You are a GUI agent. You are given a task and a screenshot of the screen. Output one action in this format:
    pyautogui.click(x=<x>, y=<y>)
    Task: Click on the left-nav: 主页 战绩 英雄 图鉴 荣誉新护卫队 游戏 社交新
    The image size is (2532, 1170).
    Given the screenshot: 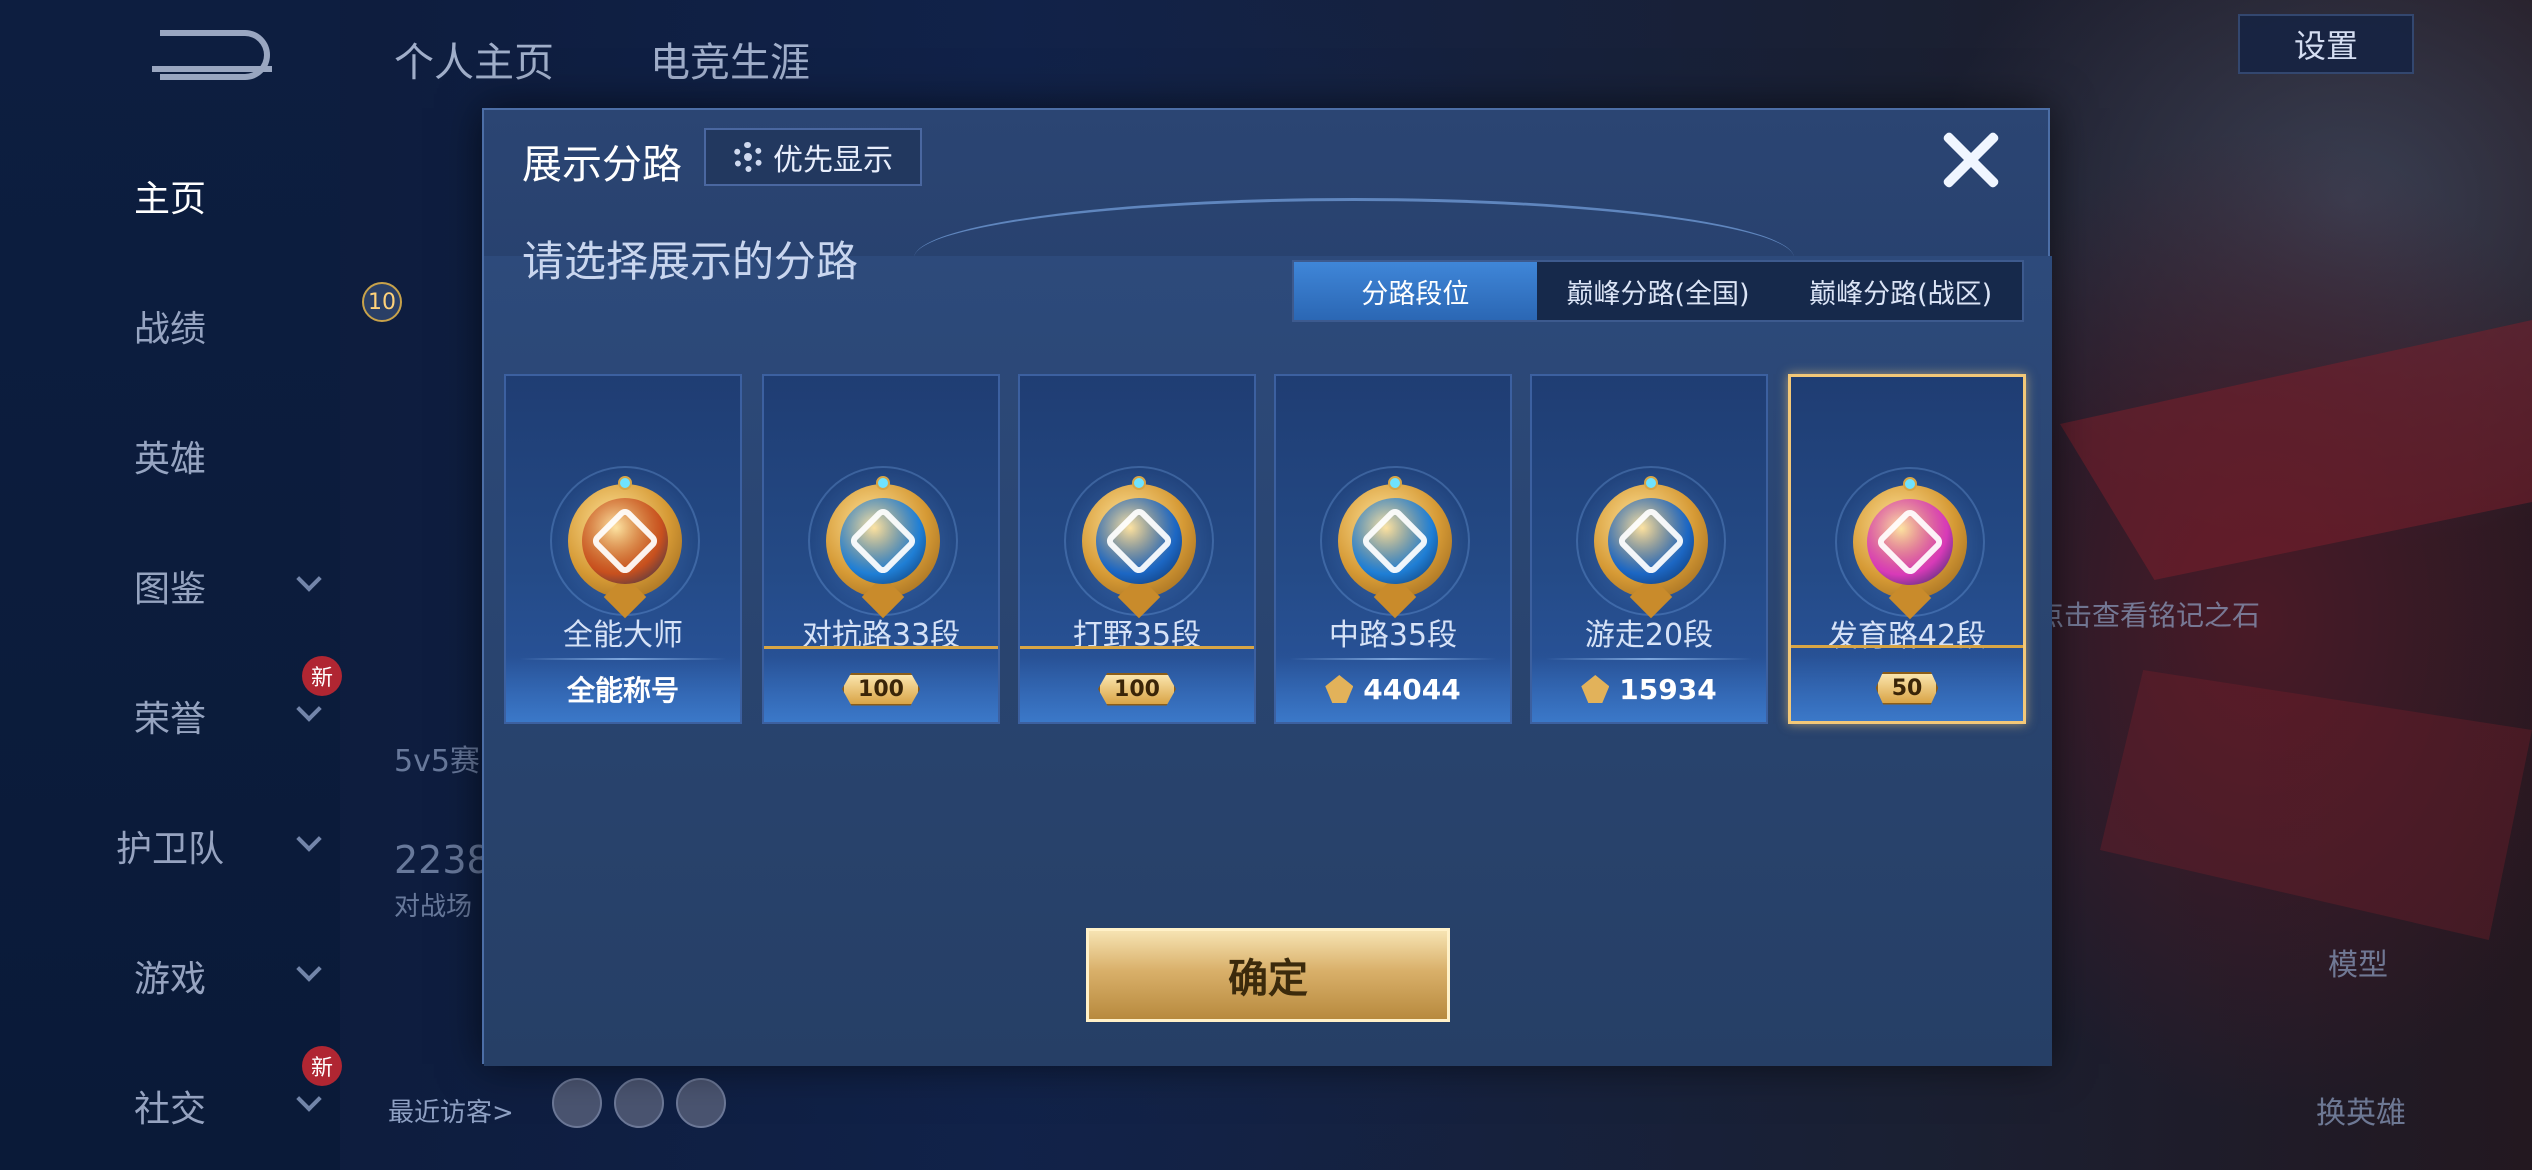 What is the action you would take?
    pyautogui.click(x=171, y=585)
    